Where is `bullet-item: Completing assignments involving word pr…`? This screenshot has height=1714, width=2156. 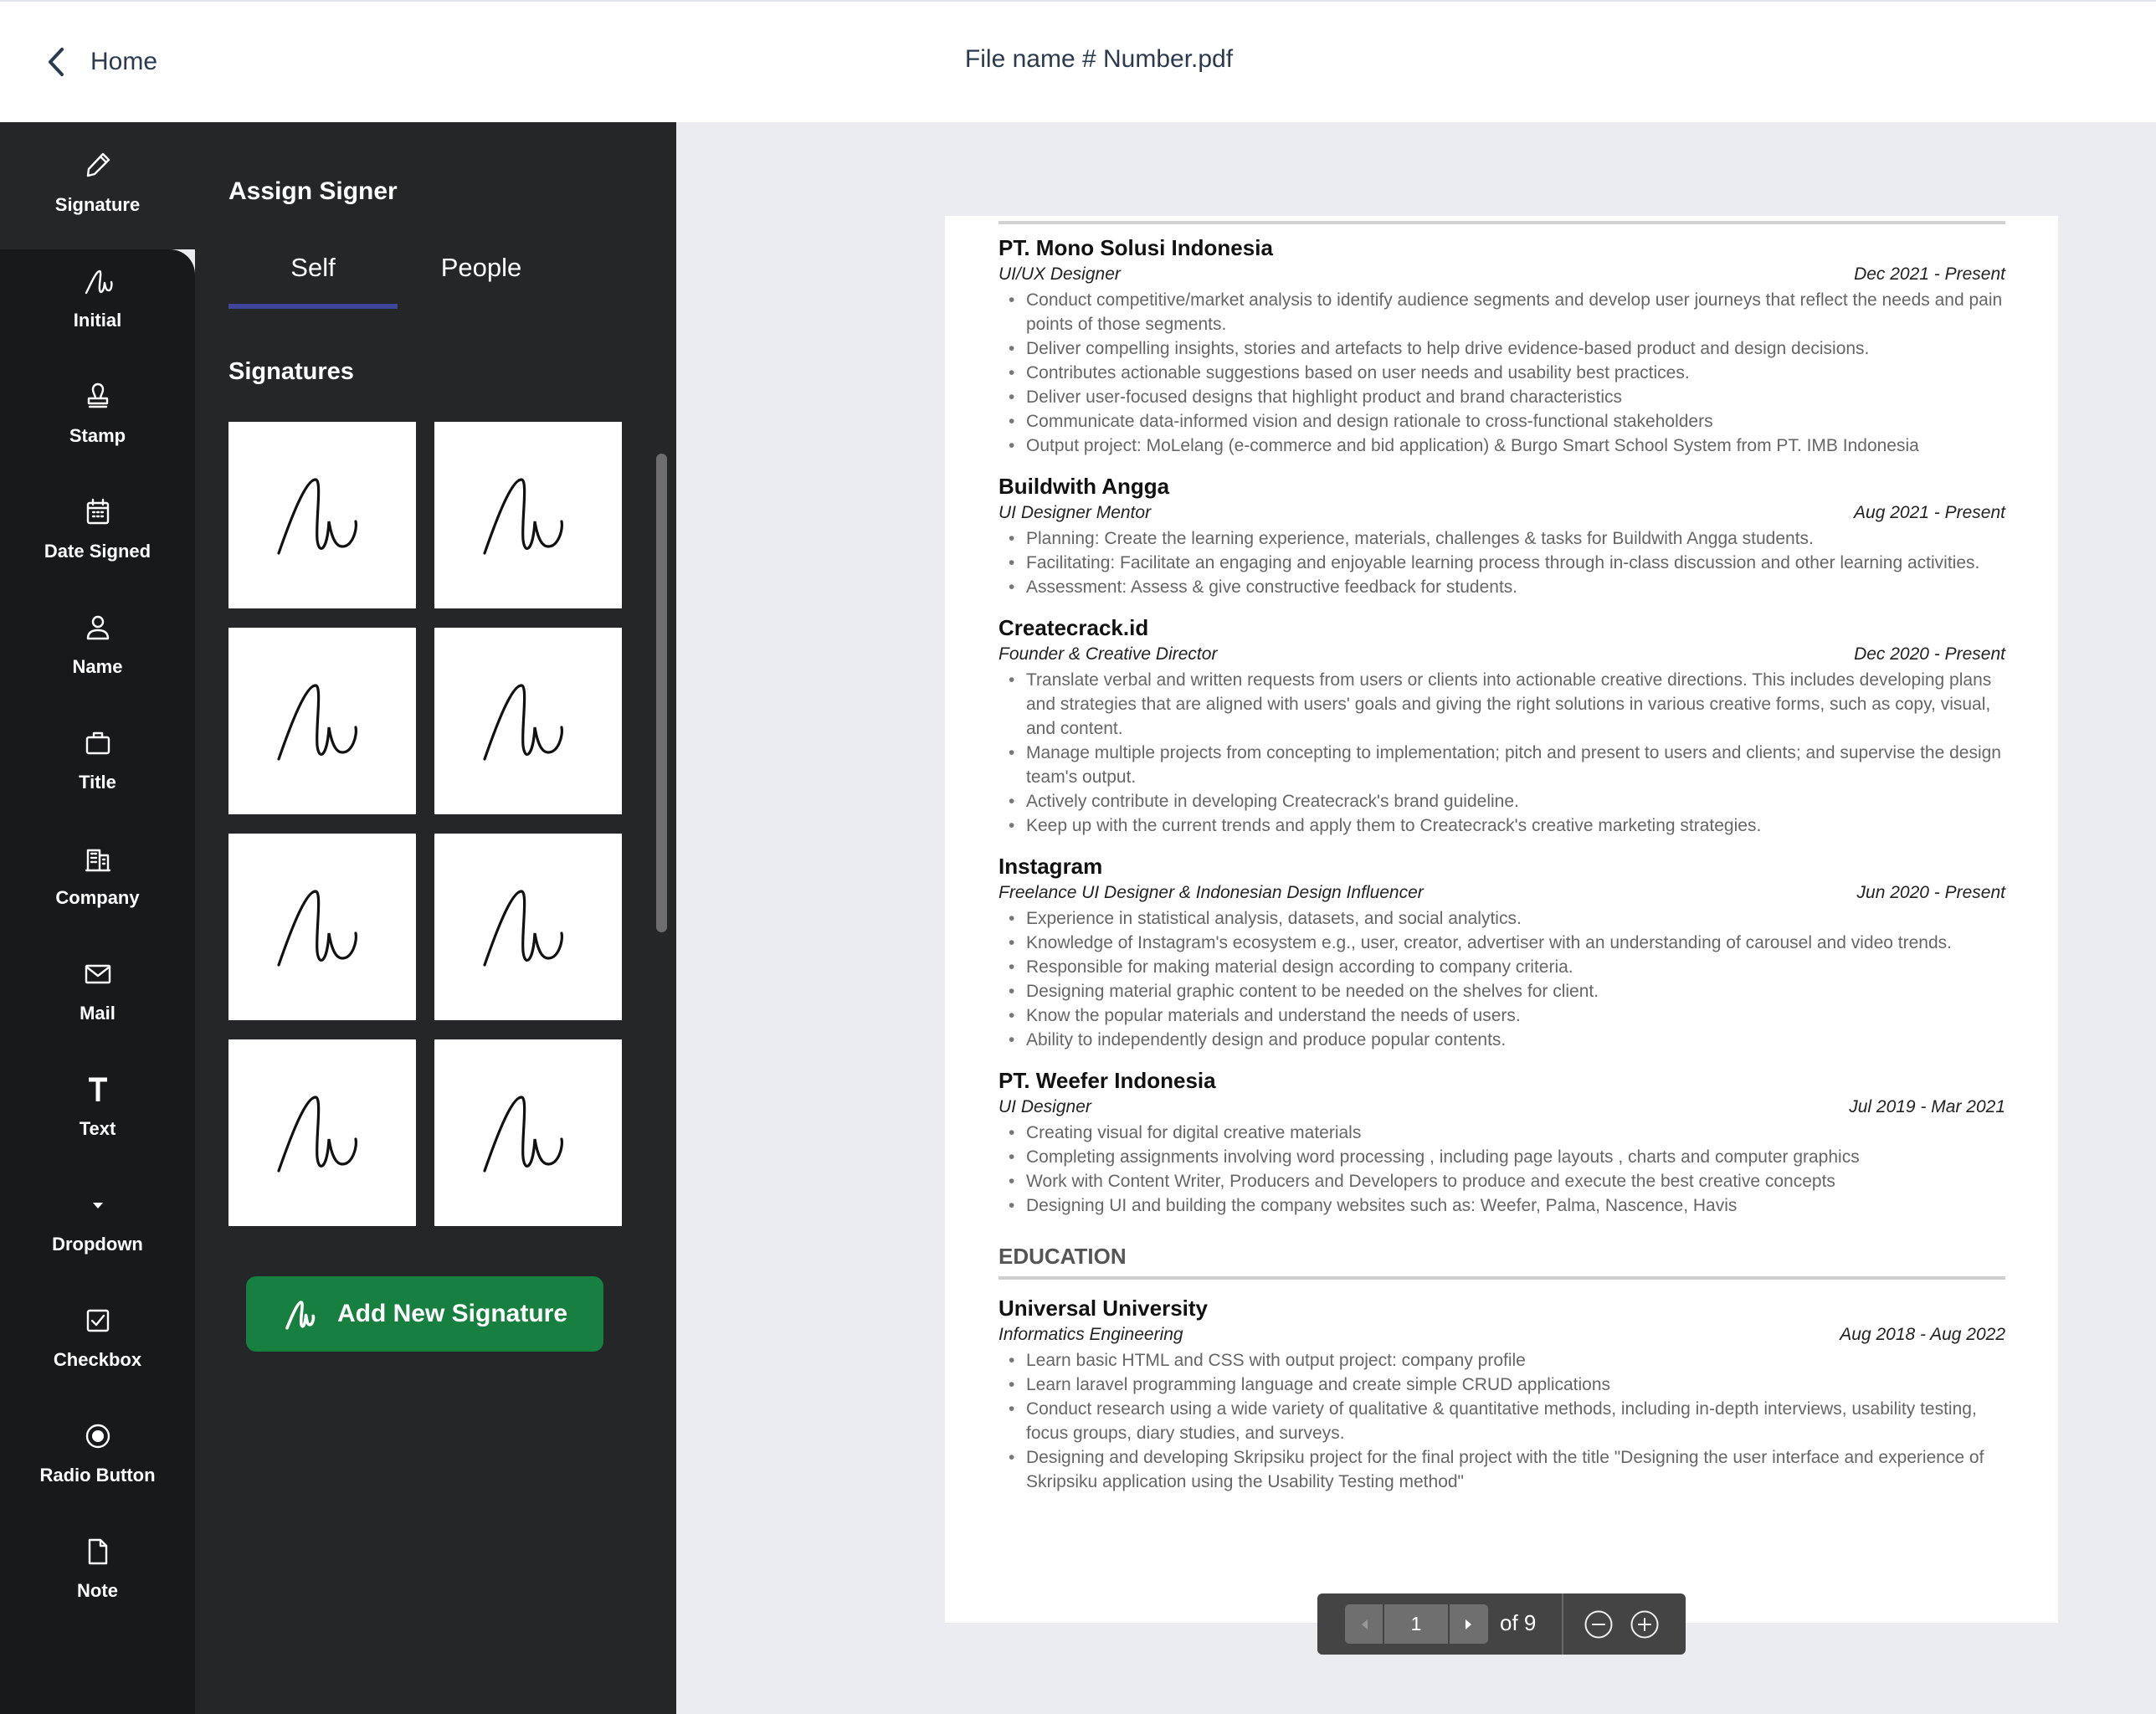
bullet-item: Completing assignments involving word pr… is located at coordinates (1501, 1157).